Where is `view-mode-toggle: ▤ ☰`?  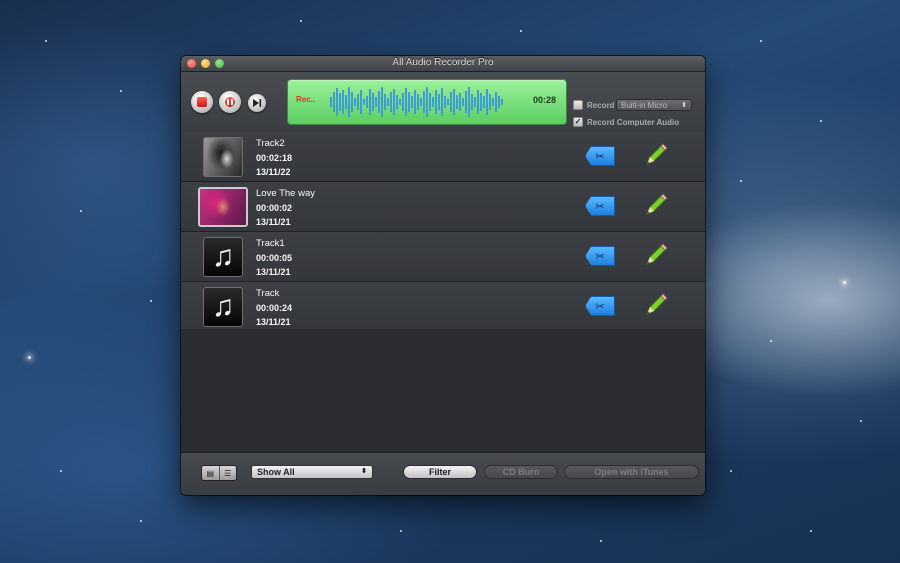 view-mode-toggle: ▤ ☰ is located at coordinates (219, 473).